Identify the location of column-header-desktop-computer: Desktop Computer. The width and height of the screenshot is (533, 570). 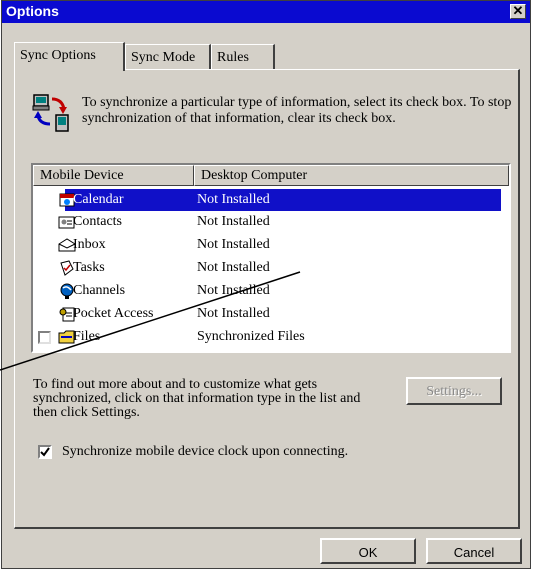
(351, 175).